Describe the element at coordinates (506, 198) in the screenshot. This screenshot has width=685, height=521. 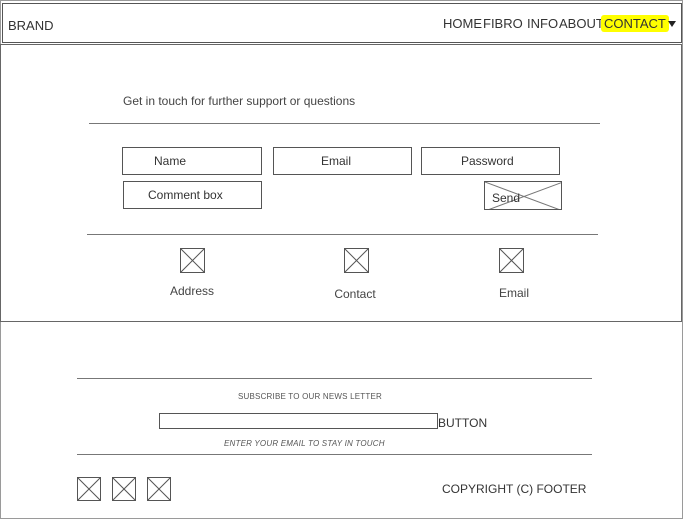
I see `send-label: Send` at that location.